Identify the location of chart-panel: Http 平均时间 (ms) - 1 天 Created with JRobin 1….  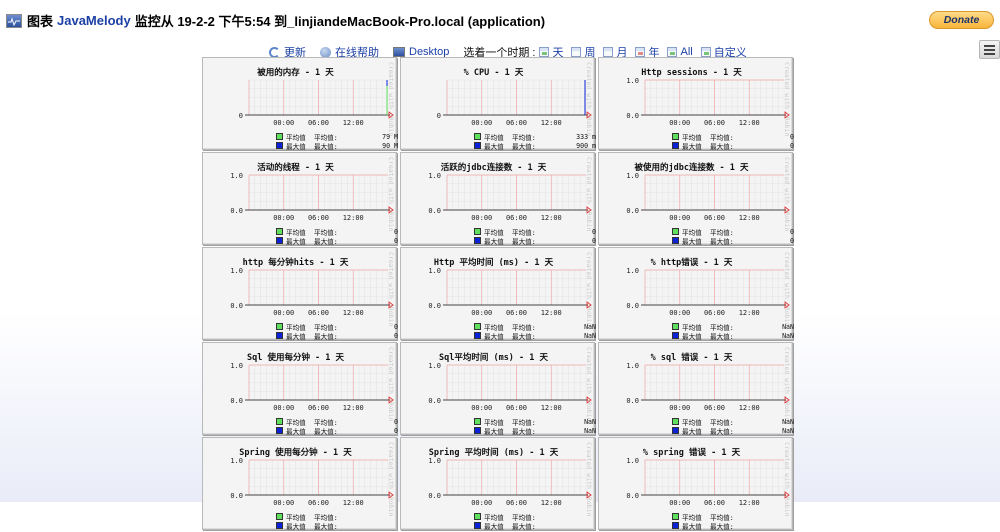
(498, 294).